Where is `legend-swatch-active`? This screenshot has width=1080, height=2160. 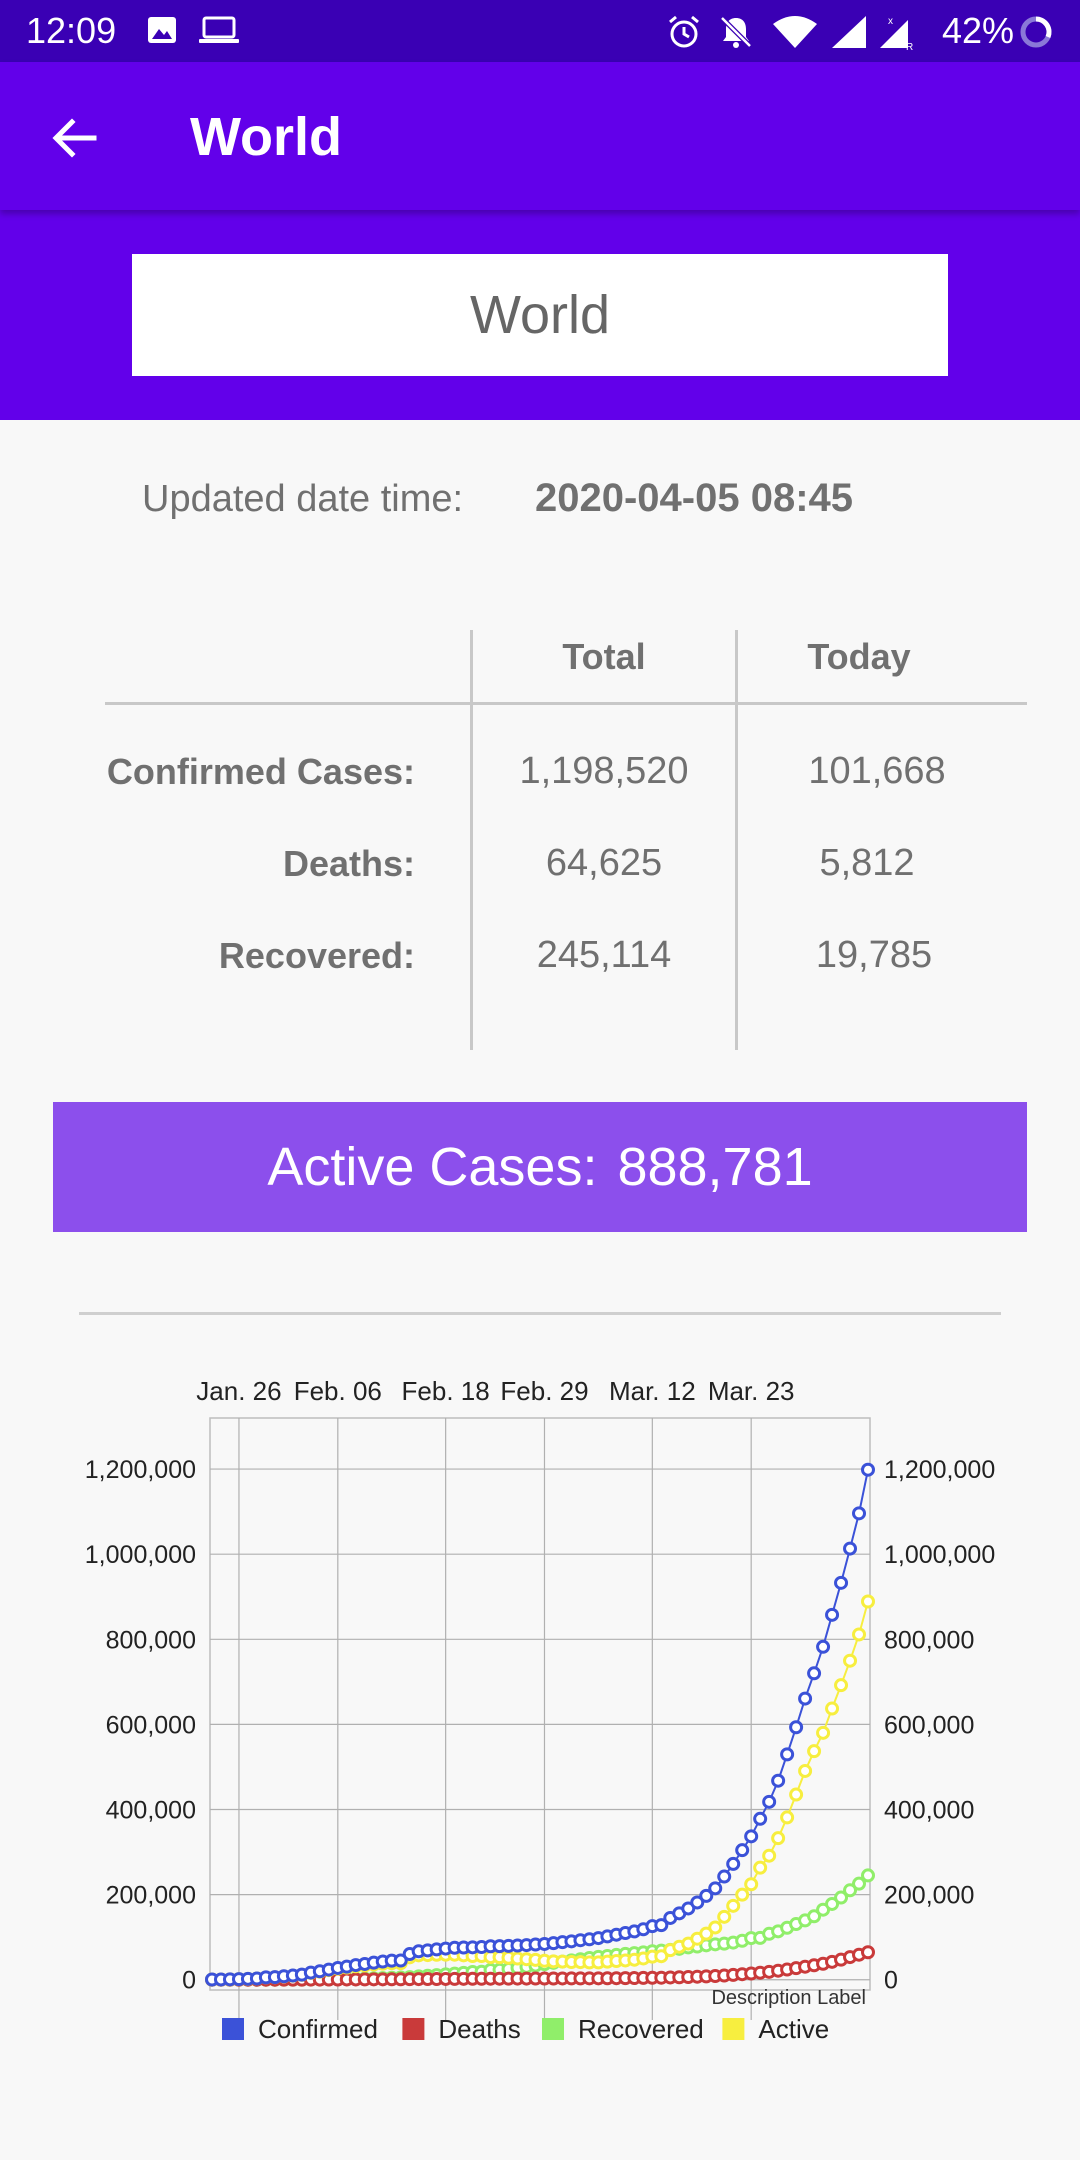 legend-swatch-active is located at coordinates (733, 2029).